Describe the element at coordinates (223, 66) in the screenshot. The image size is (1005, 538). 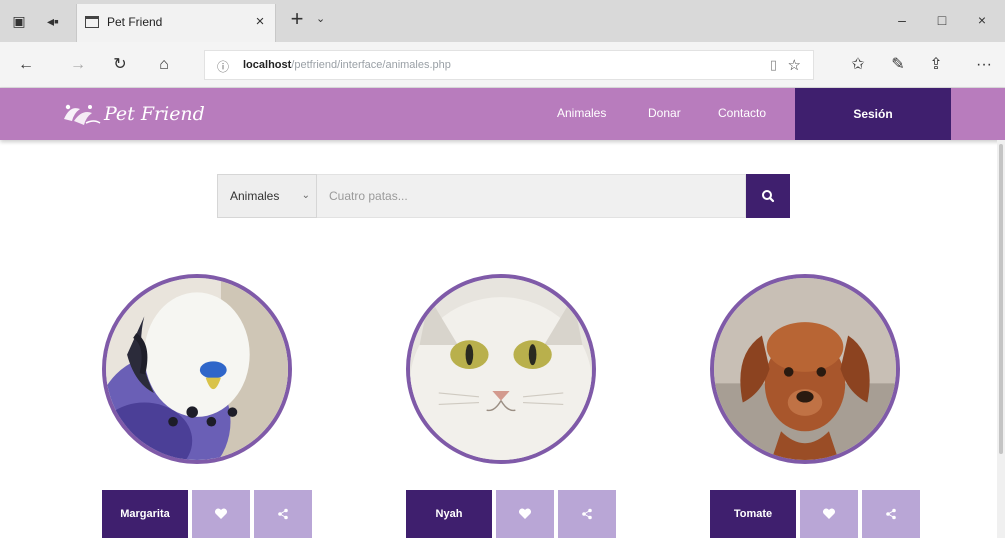
I see `site-info-icon: ⓘ` at that location.